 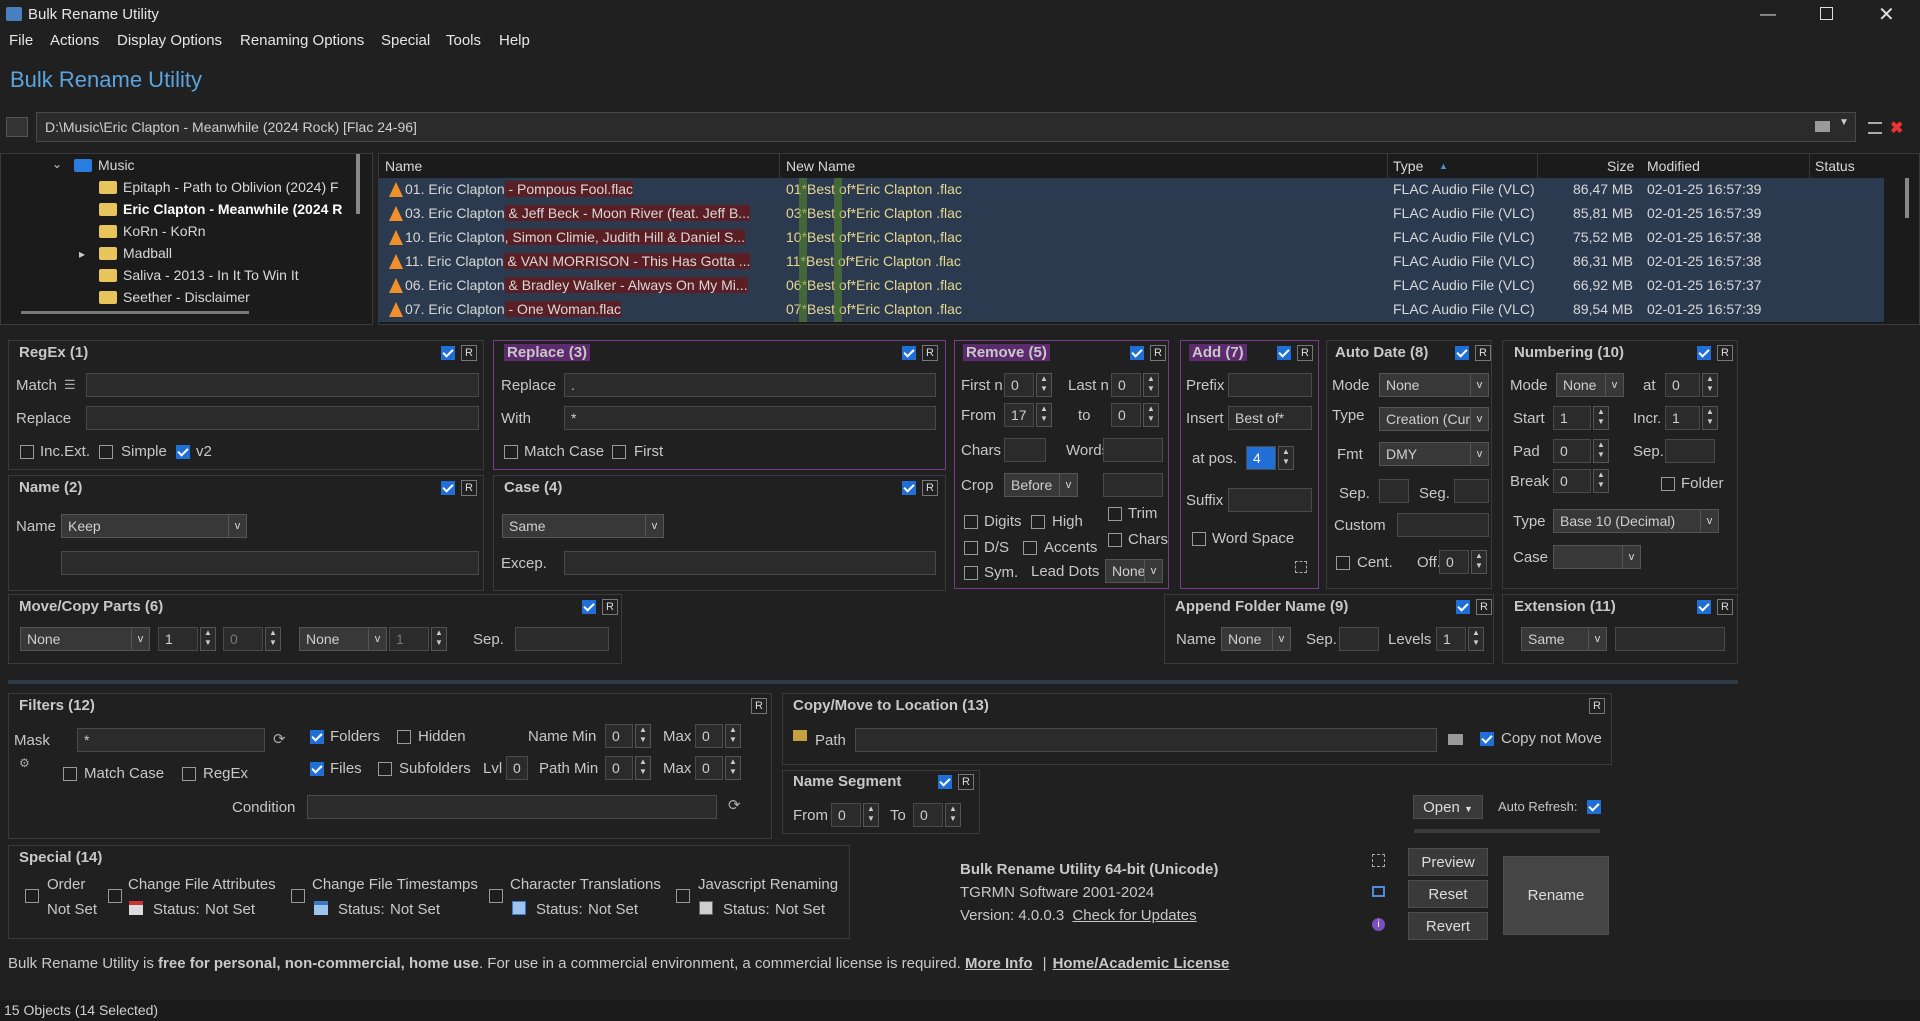 I want to click on rename-button: Rename, so click(x=1556, y=895).